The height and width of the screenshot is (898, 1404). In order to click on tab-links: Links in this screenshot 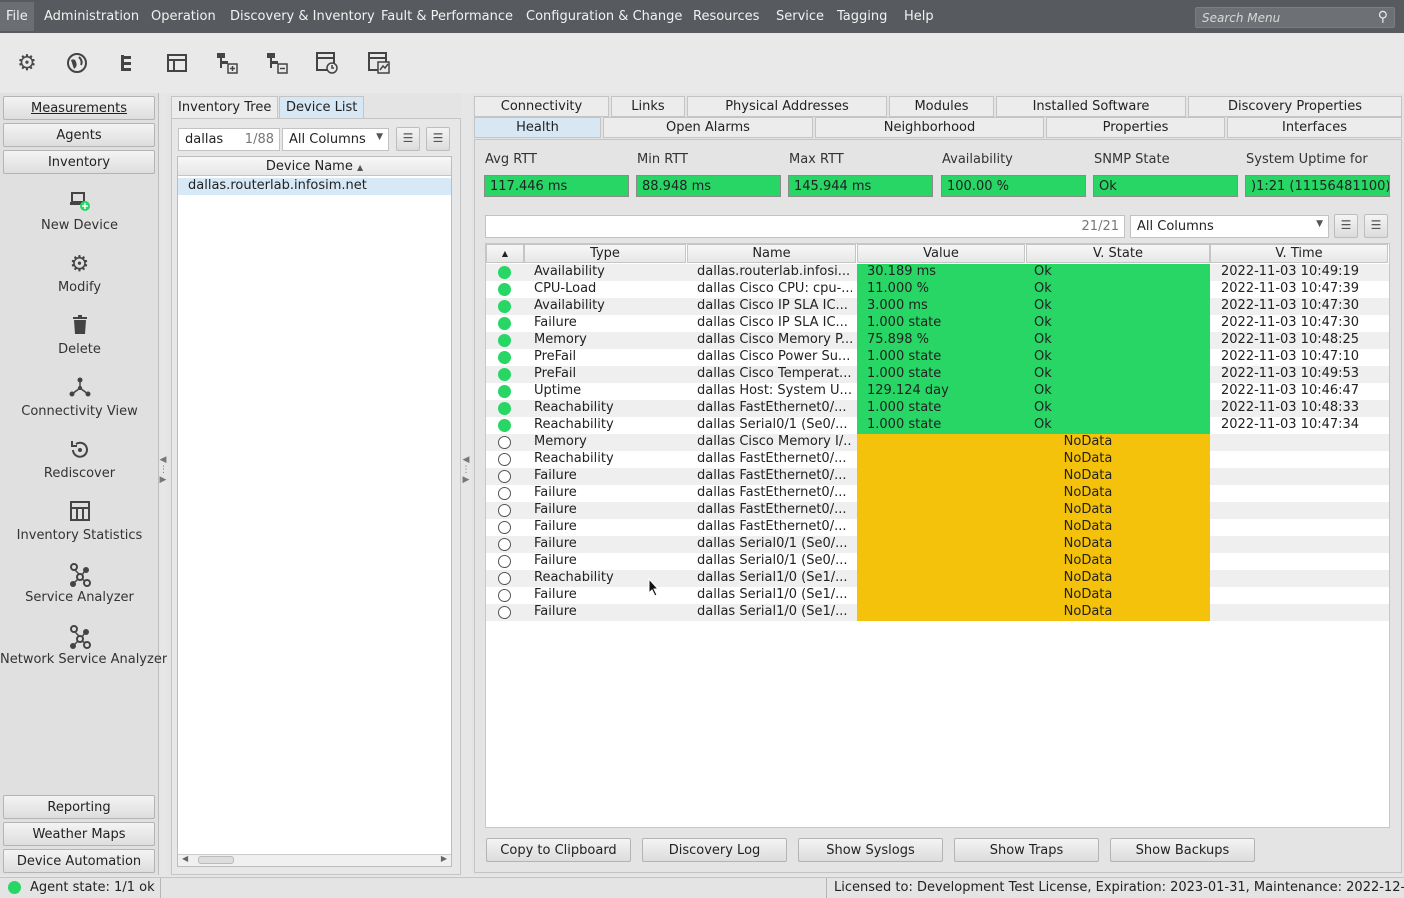, I will do `click(648, 106)`.